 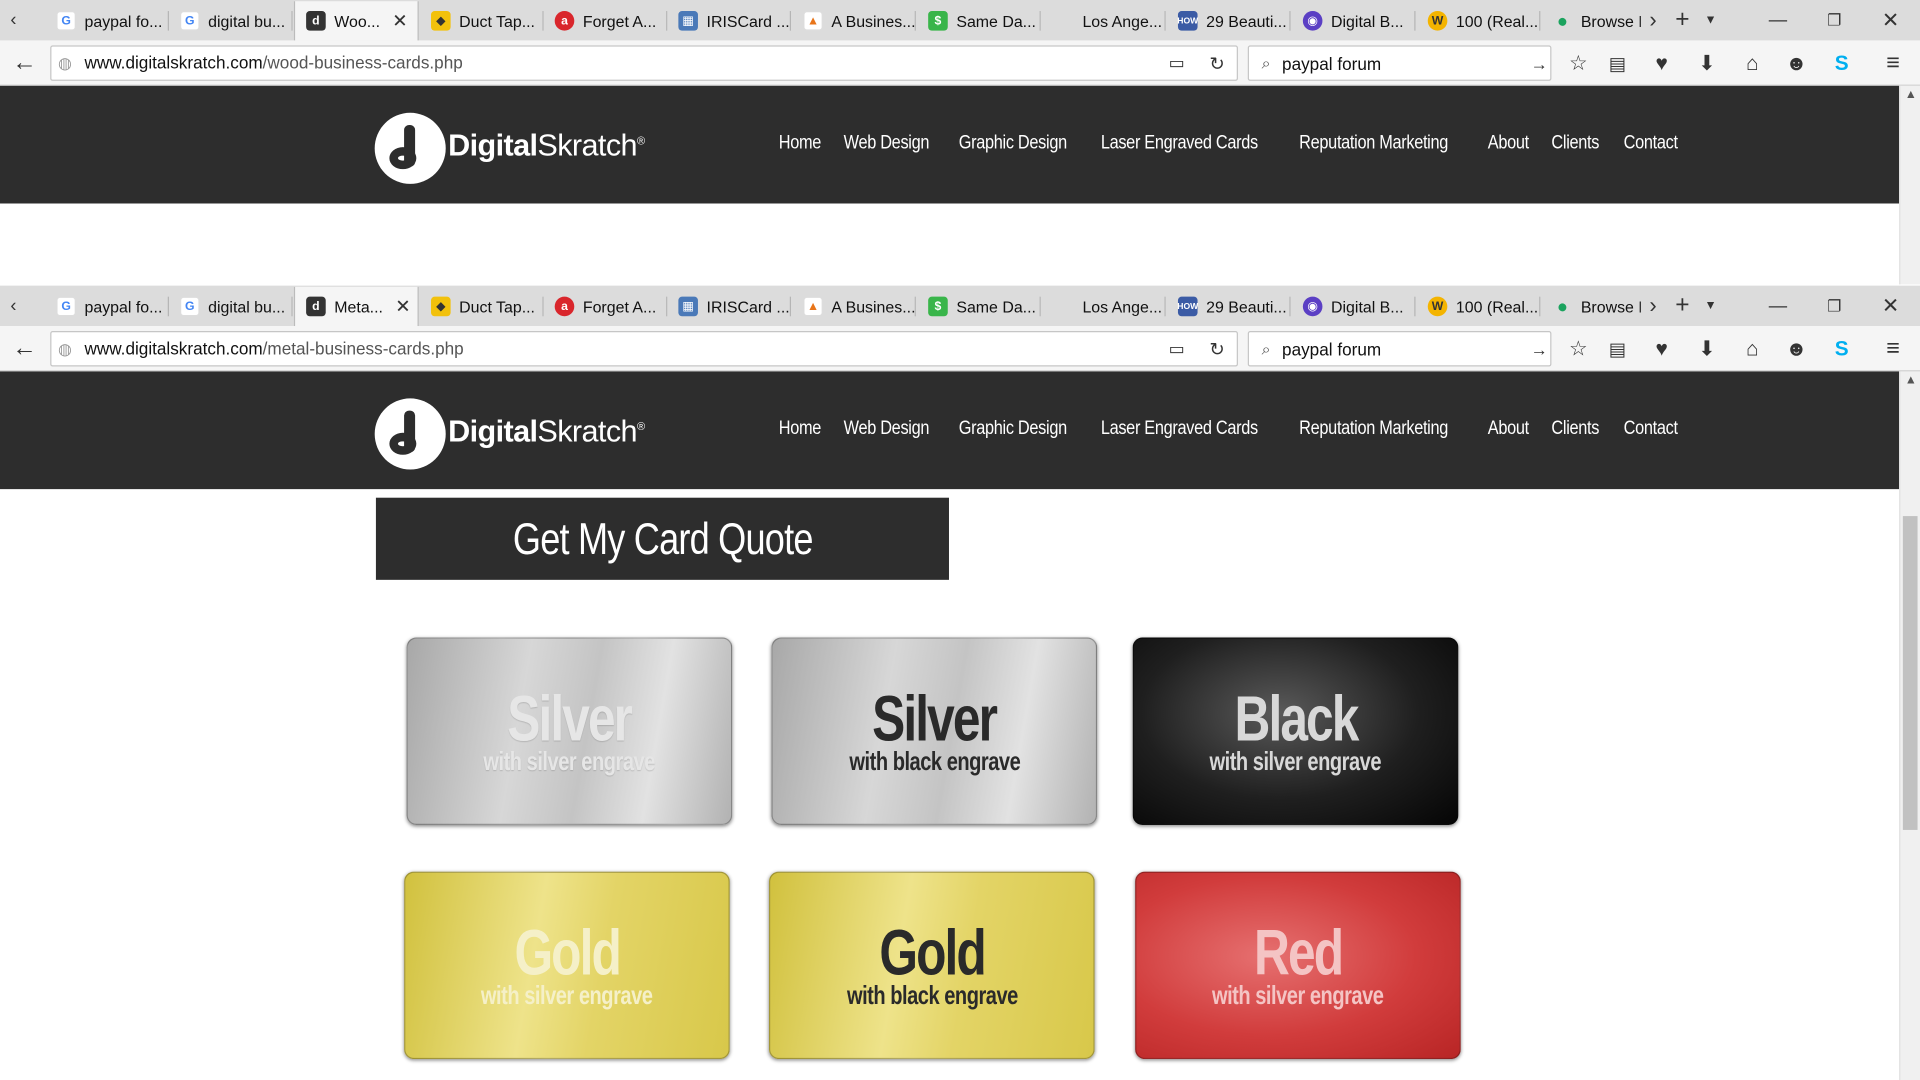 I want to click on card-red-silver-engrave: Red with silver engrave, so click(x=1298, y=965).